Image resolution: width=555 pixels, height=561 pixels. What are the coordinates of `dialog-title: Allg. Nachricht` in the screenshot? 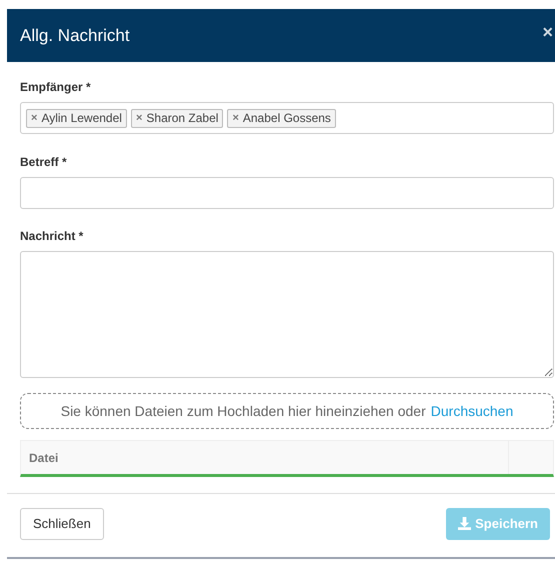 It's located at (75, 35).